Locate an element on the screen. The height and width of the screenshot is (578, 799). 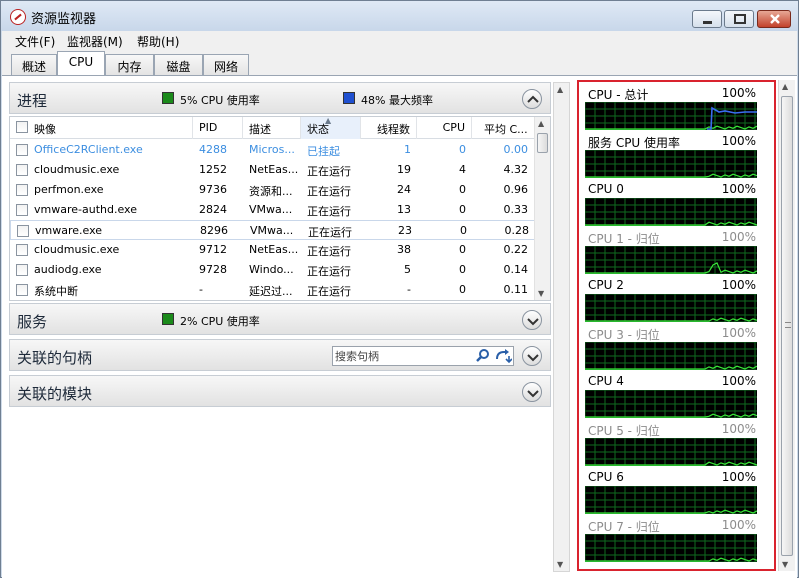
table-row: audiodg.exe 9728 Windo... 正在运行 5 0 0.14 is located at coordinates (272, 270).